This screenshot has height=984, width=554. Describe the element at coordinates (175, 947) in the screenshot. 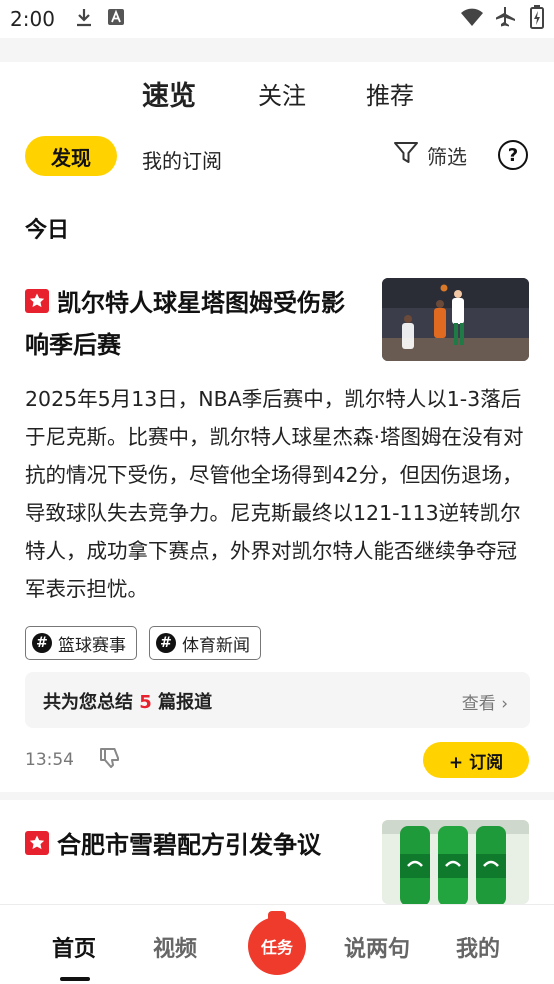

I see `nav-video: 视频` at that location.